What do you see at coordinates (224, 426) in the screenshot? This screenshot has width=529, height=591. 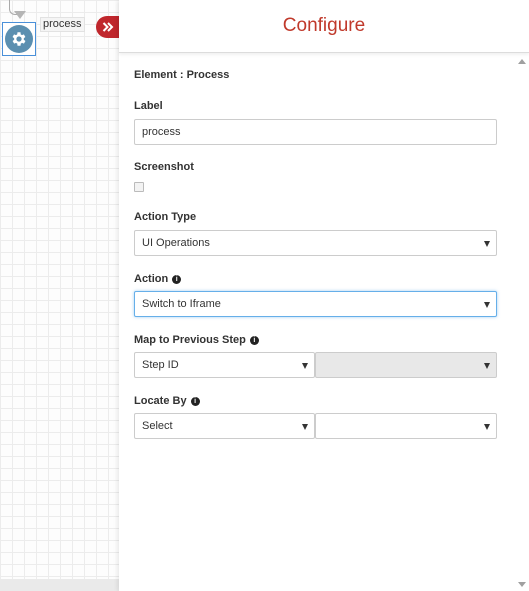 I see `locate-by-select: Select` at bounding box center [224, 426].